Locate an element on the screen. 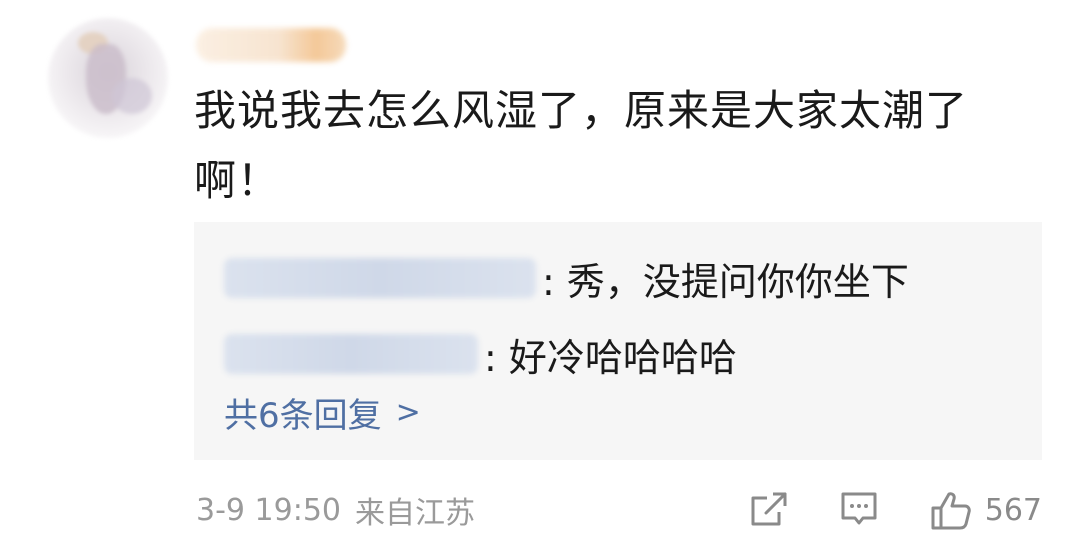 The width and height of the screenshot is (1080, 543). comment-actions: 567 is located at coordinates (895, 510).